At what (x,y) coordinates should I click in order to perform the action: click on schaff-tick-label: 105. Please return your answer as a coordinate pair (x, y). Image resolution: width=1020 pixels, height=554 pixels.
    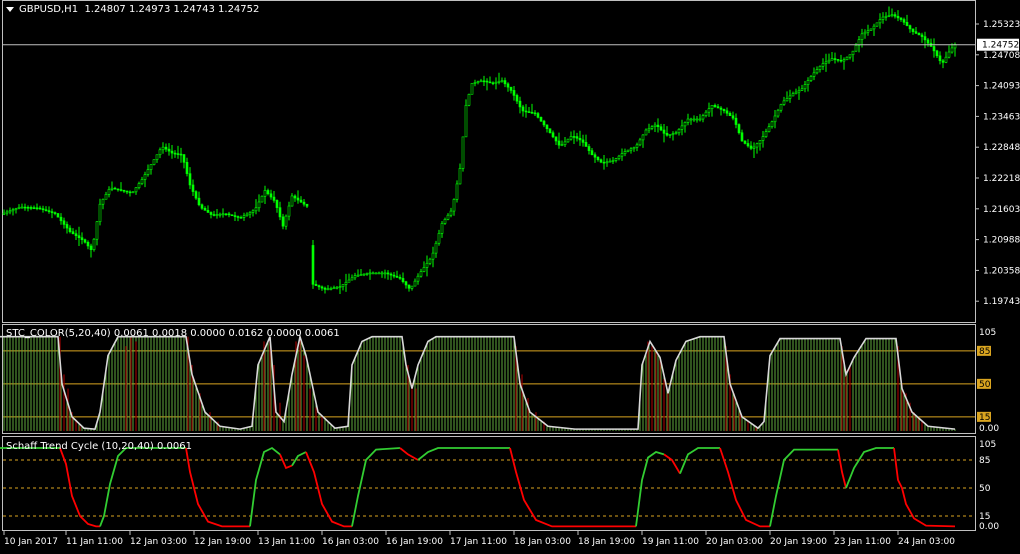
    Looking at the image, I should click on (987, 445).